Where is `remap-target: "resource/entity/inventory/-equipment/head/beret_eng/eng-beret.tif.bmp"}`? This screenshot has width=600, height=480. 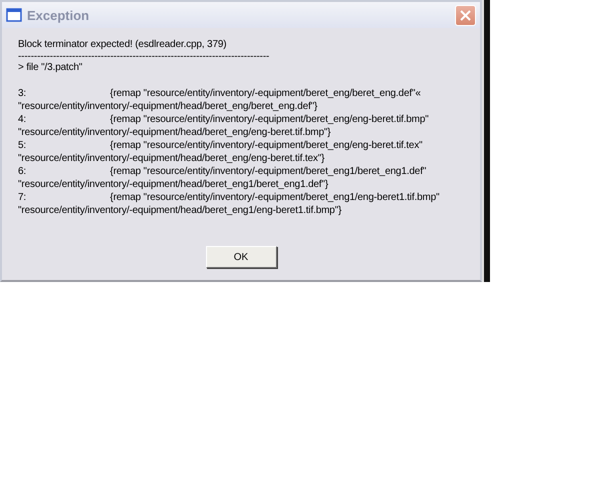
remap-target: "resource/entity/inventory/-equipment/head/beret_eng/eng-beret.tif.bmp"} is located at coordinates (175, 132).